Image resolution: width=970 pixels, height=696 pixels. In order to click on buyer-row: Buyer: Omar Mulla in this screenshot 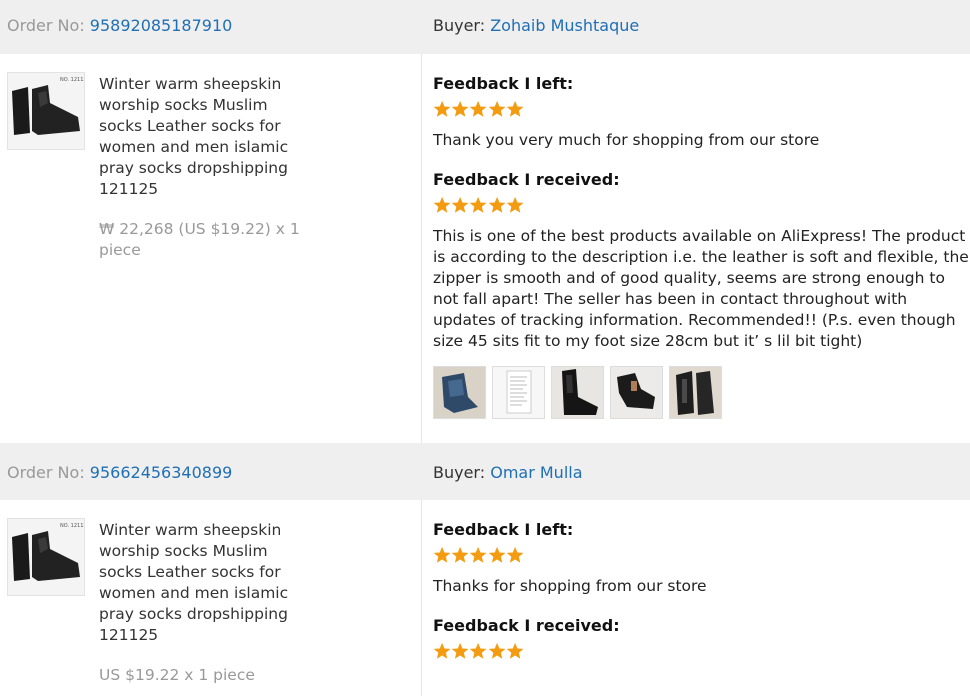, I will do `click(508, 472)`.